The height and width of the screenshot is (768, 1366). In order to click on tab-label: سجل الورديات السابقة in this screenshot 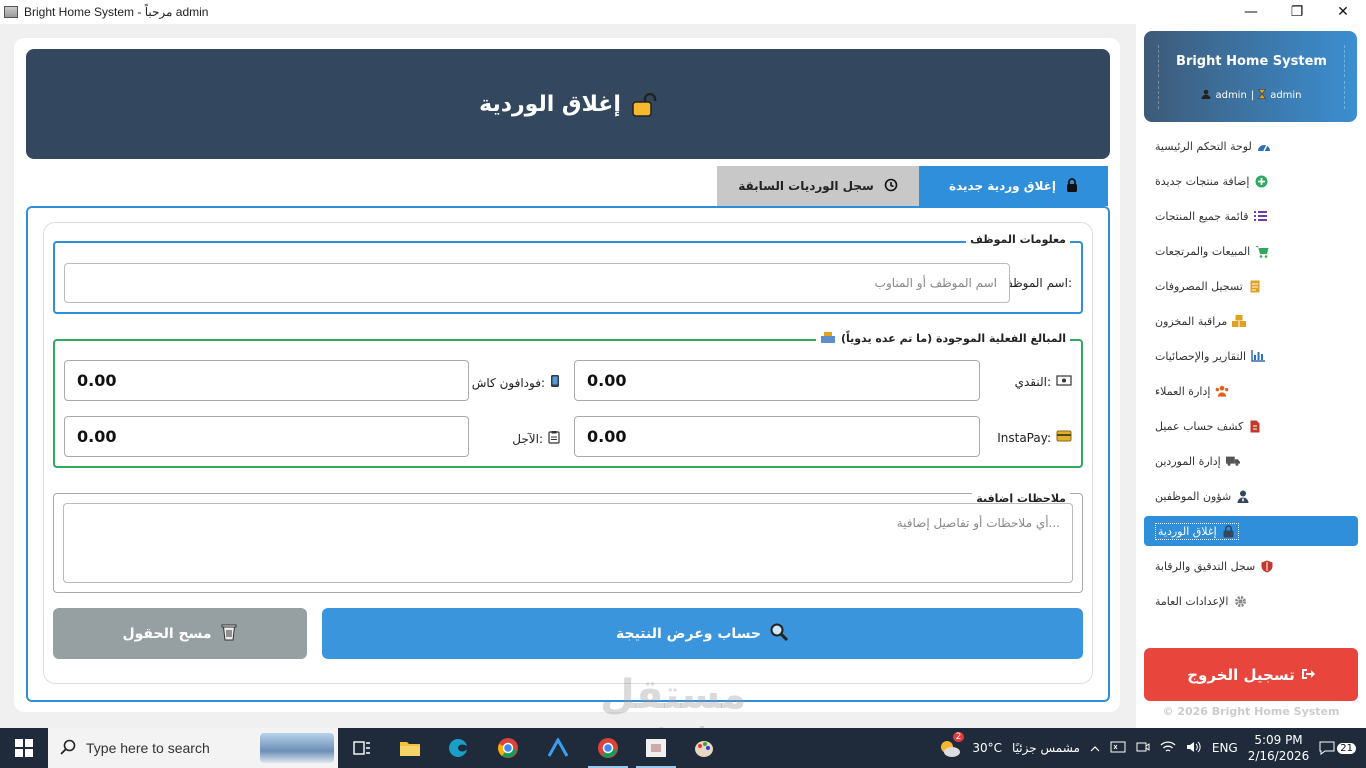, I will do `click(806, 186)`.